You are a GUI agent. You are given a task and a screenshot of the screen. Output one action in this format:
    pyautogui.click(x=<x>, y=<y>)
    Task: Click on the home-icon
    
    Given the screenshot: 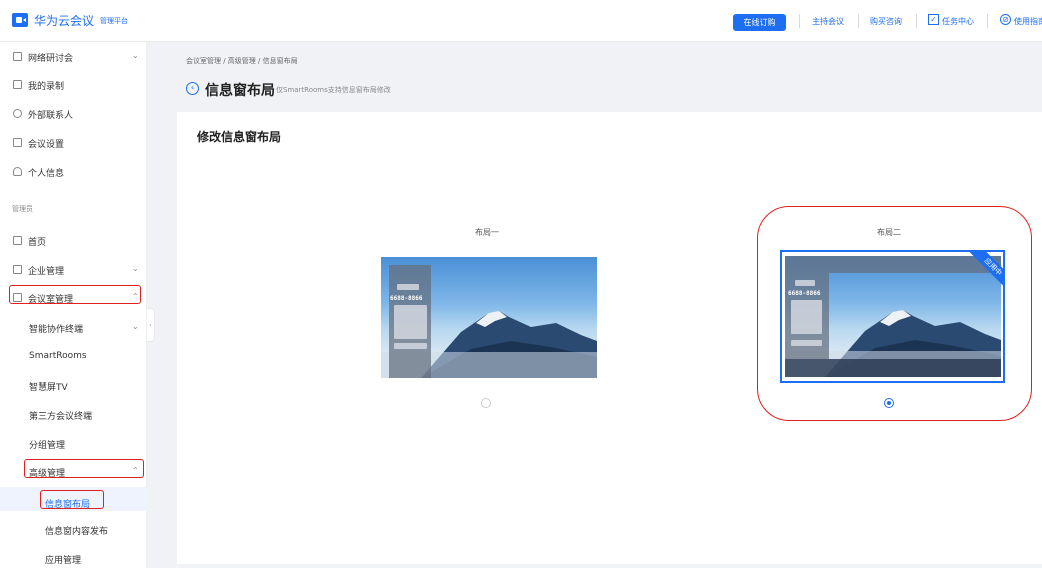 What is the action you would take?
    pyautogui.click(x=17, y=240)
    